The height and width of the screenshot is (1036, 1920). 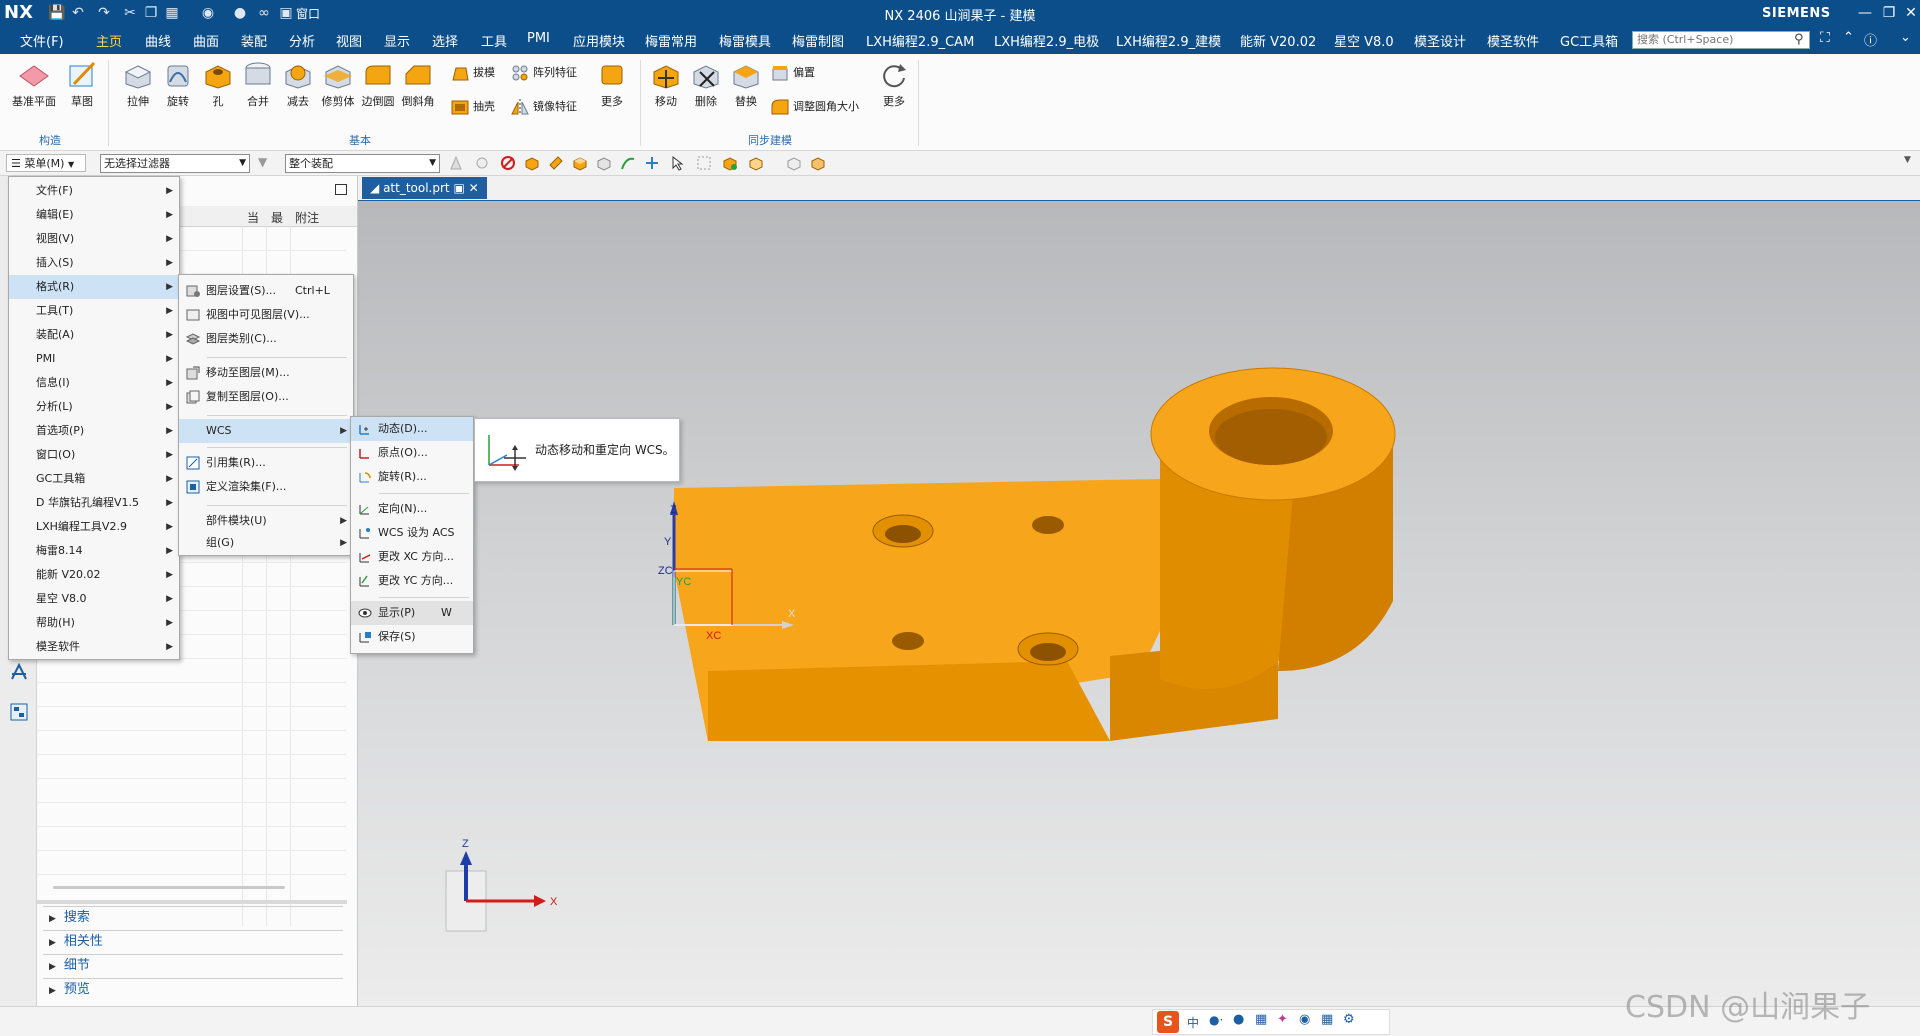 What do you see at coordinates (94, 335) in the screenshot?
I see `main-menu-item: 装配(A) ▶` at bounding box center [94, 335].